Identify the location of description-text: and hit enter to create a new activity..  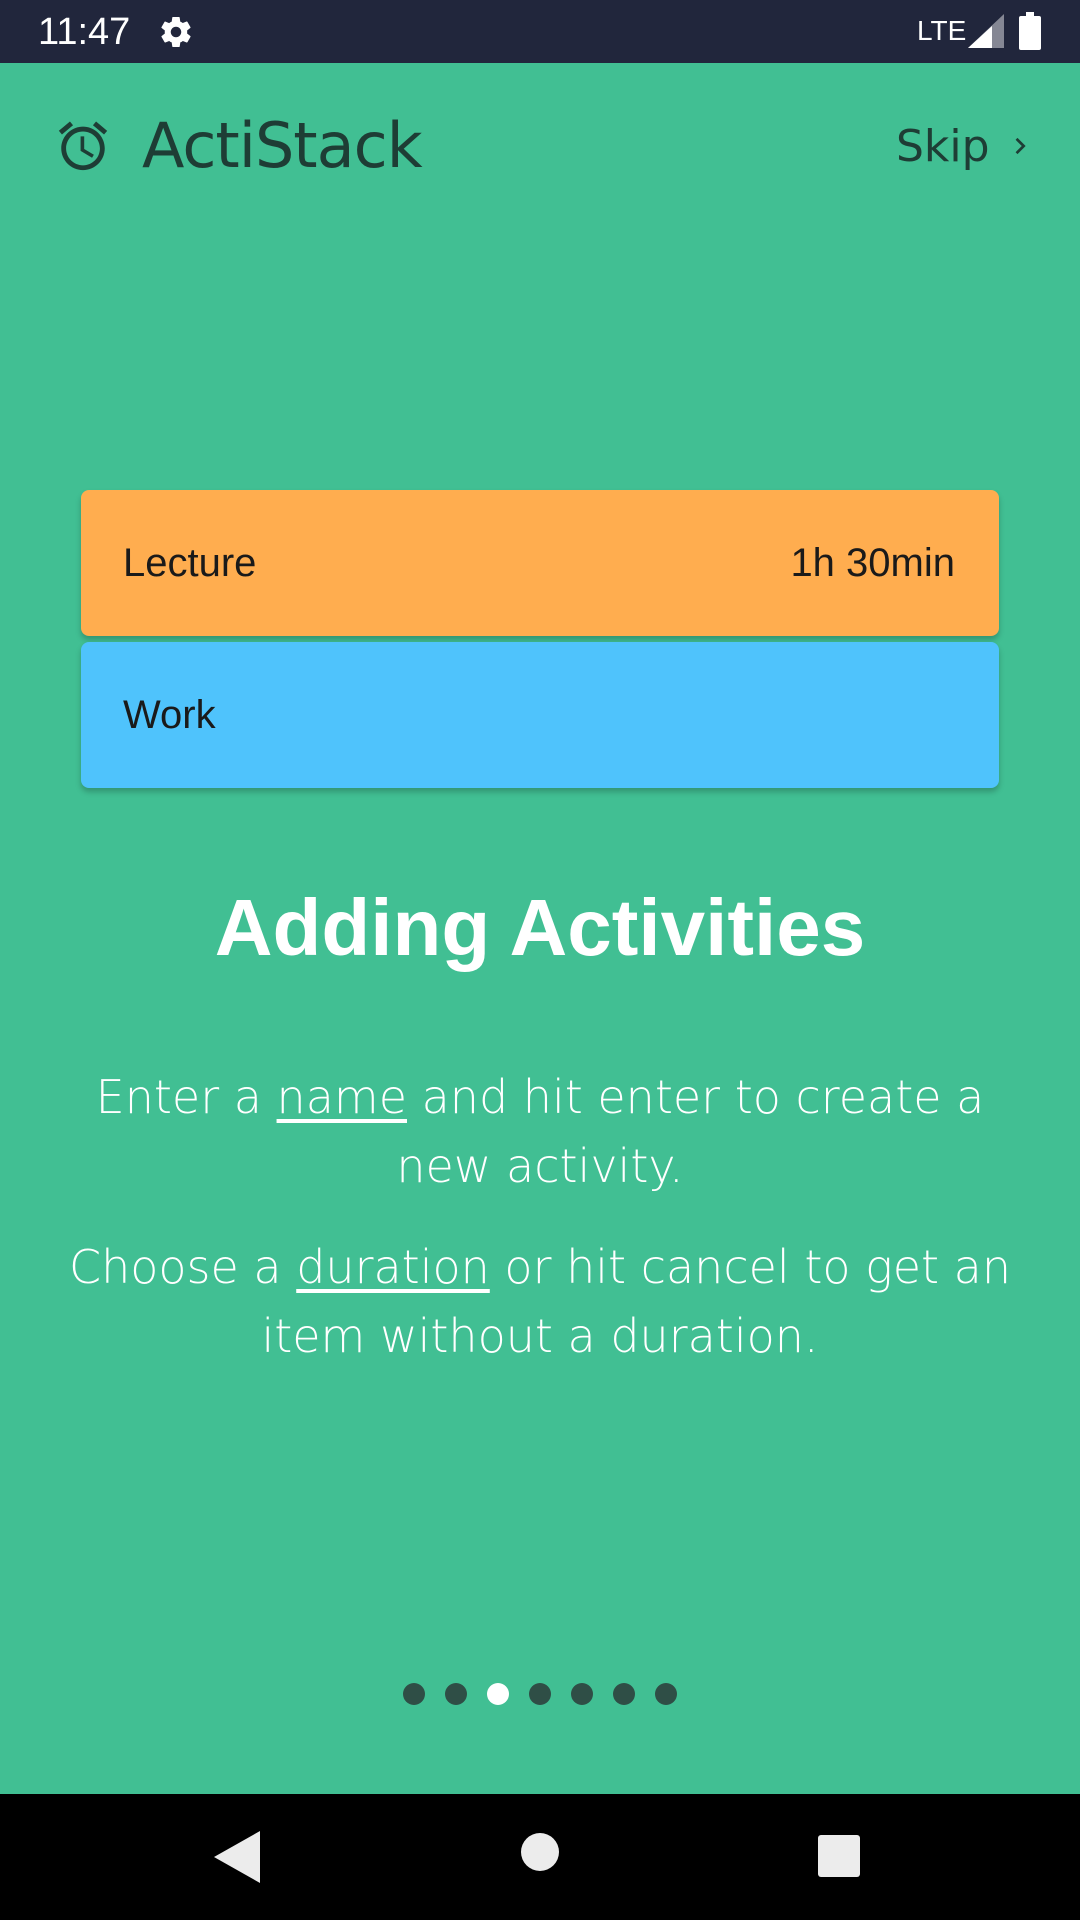
(690, 1131).